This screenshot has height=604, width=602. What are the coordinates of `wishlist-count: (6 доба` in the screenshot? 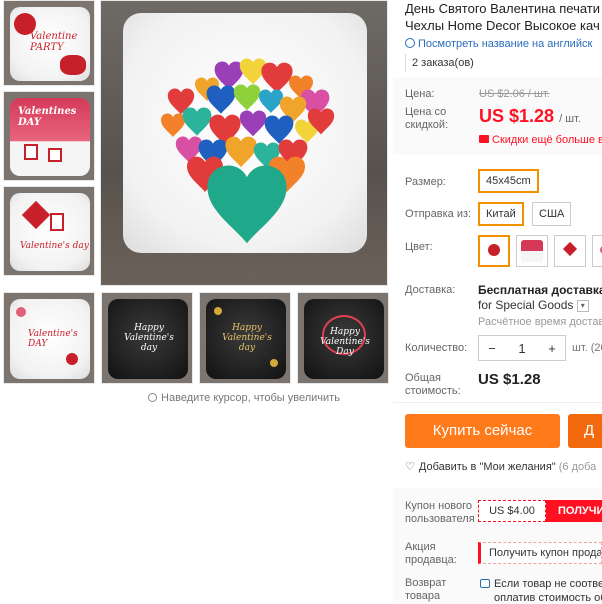 It's located at (577, 467).